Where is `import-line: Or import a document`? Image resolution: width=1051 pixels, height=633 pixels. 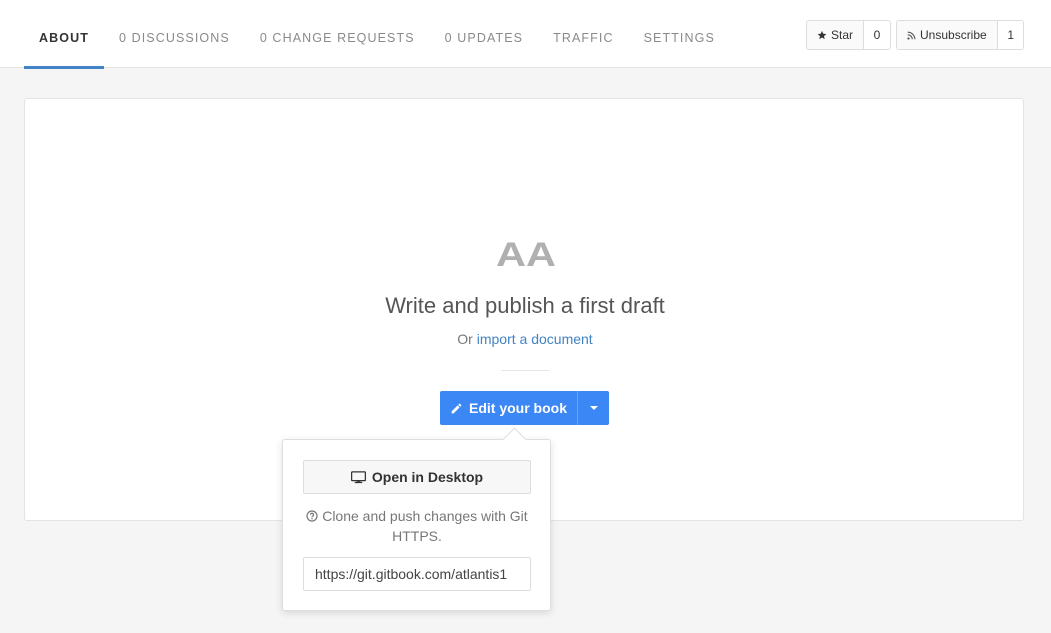
import-line: Or import a document is located at coordinates (525, 339).